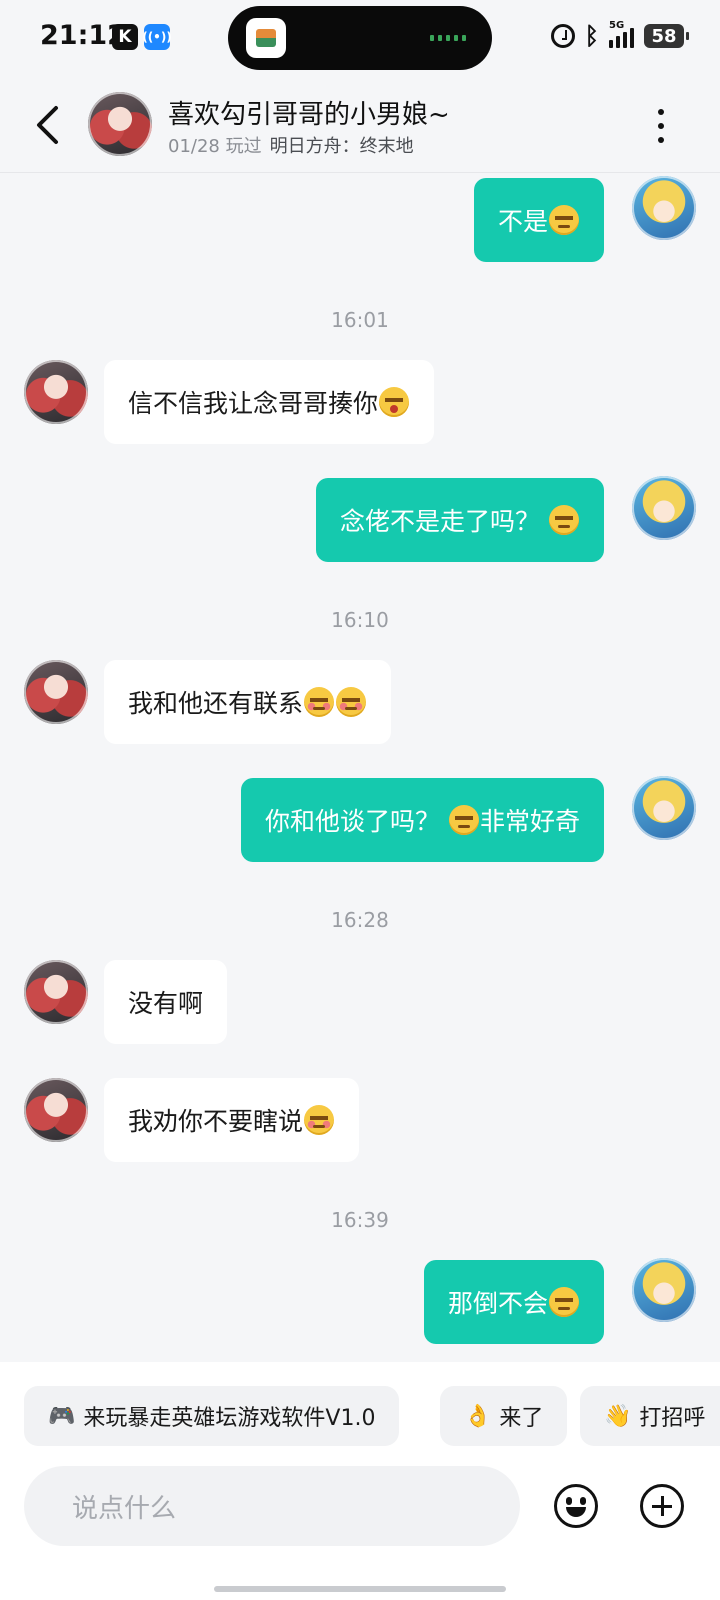 Image resolution: width=720 pixels, height=1600 pixels. I want to click on home-indicator, so click(360, 1589).